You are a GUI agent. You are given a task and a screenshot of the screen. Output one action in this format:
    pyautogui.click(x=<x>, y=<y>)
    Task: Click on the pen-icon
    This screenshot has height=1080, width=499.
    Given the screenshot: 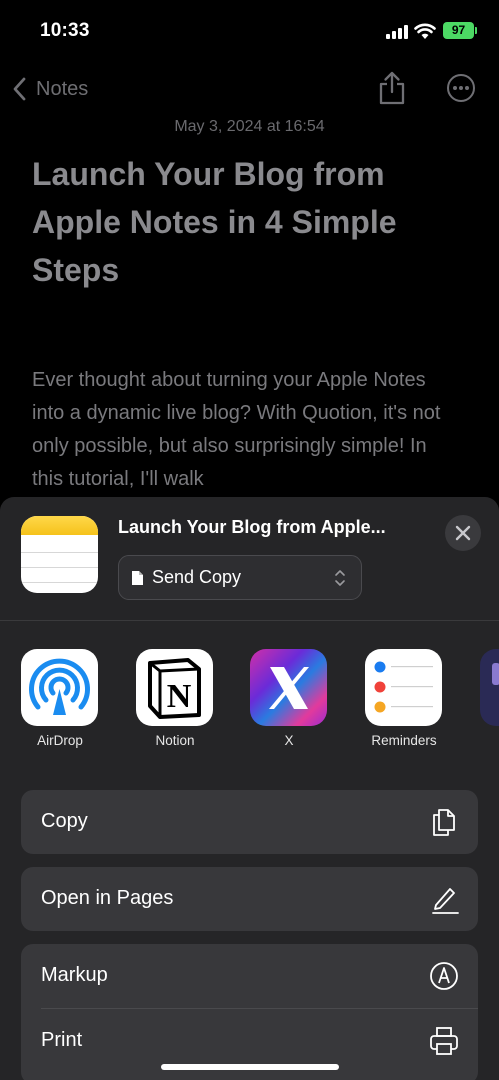 What is the action you would take?
    pyautogui.click(x=445, y=901)
    